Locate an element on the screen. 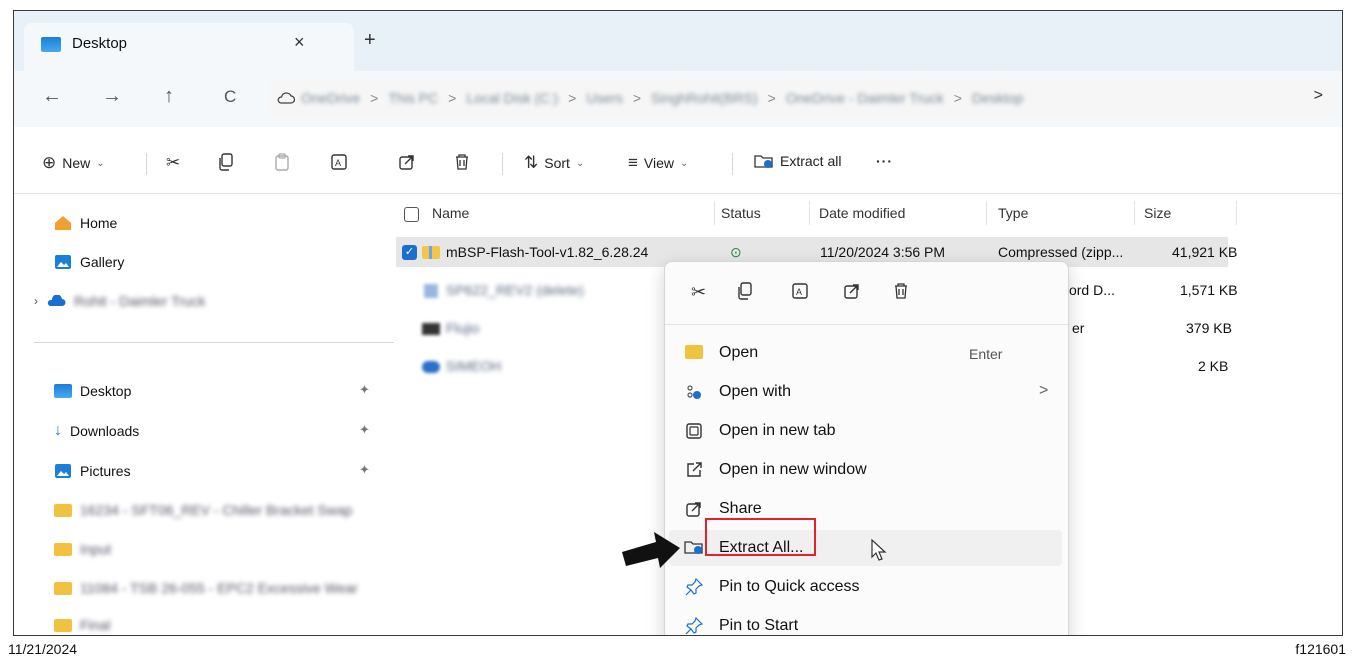 The image size is (1354, 668). file-name: Flujio is located at coordinates (463, 328).